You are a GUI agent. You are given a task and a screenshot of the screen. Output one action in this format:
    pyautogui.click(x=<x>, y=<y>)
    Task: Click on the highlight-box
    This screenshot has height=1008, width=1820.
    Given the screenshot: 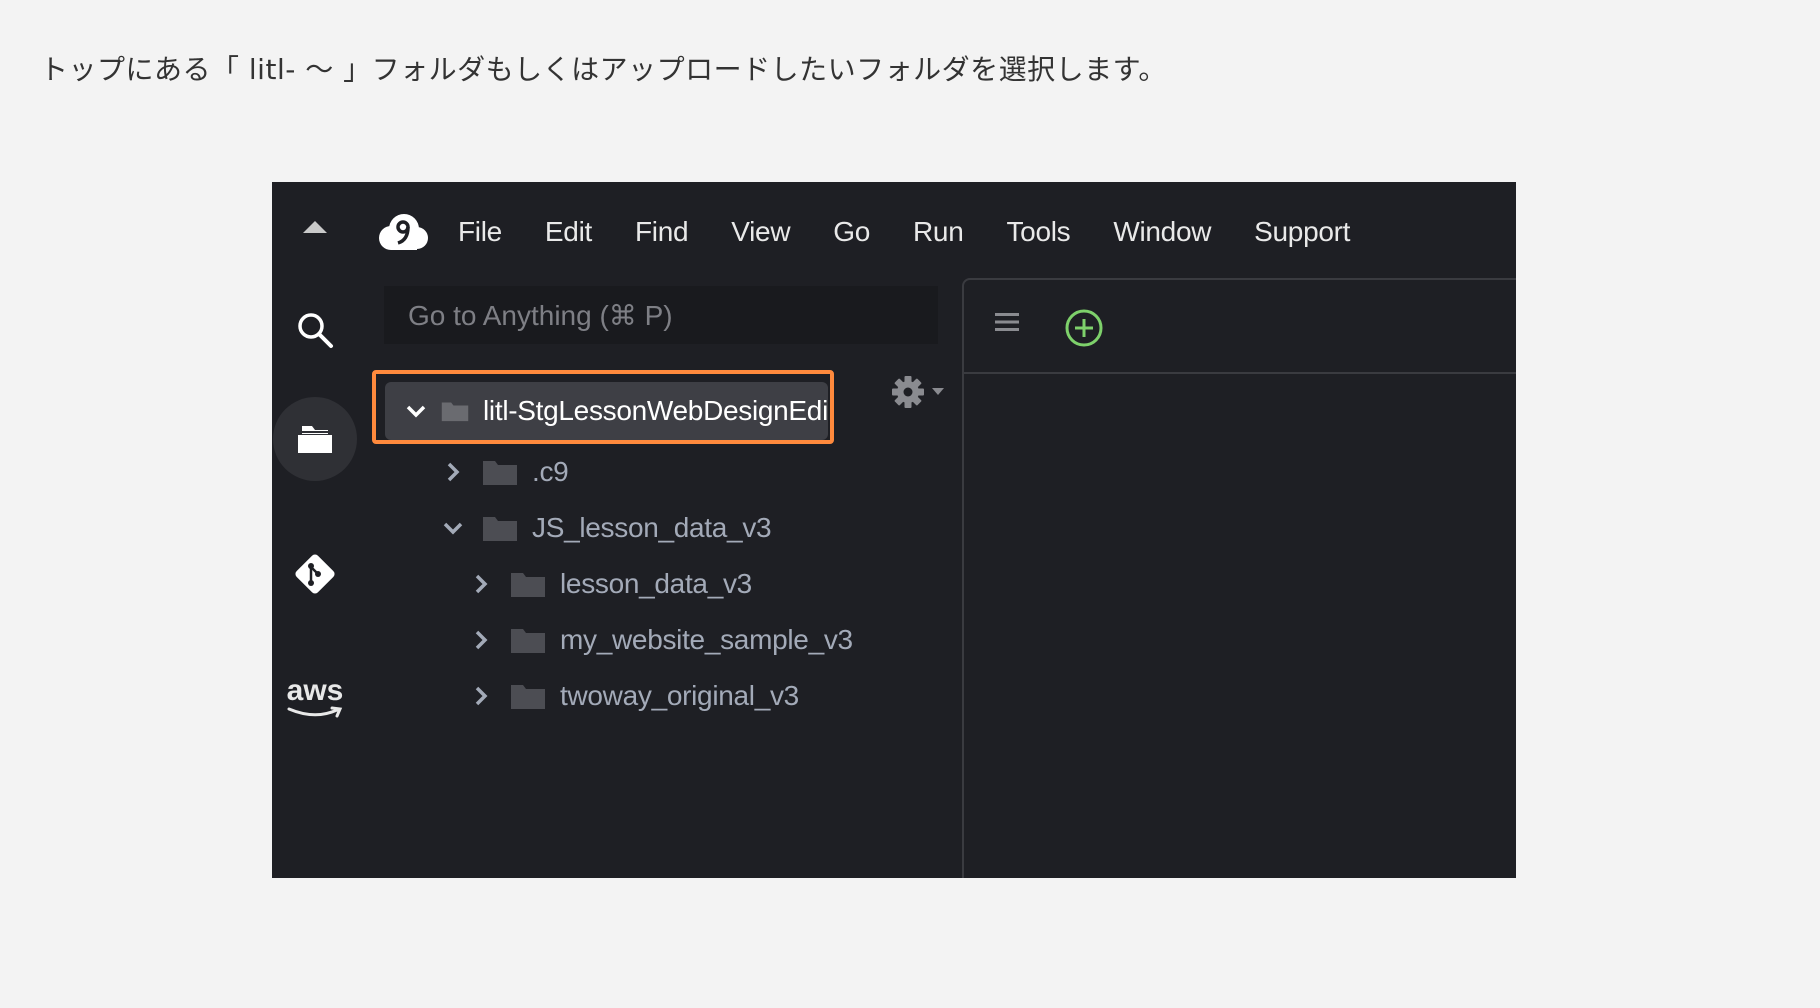 What is the action you would take?
    pyautogui.click(x=603, y=407)
    